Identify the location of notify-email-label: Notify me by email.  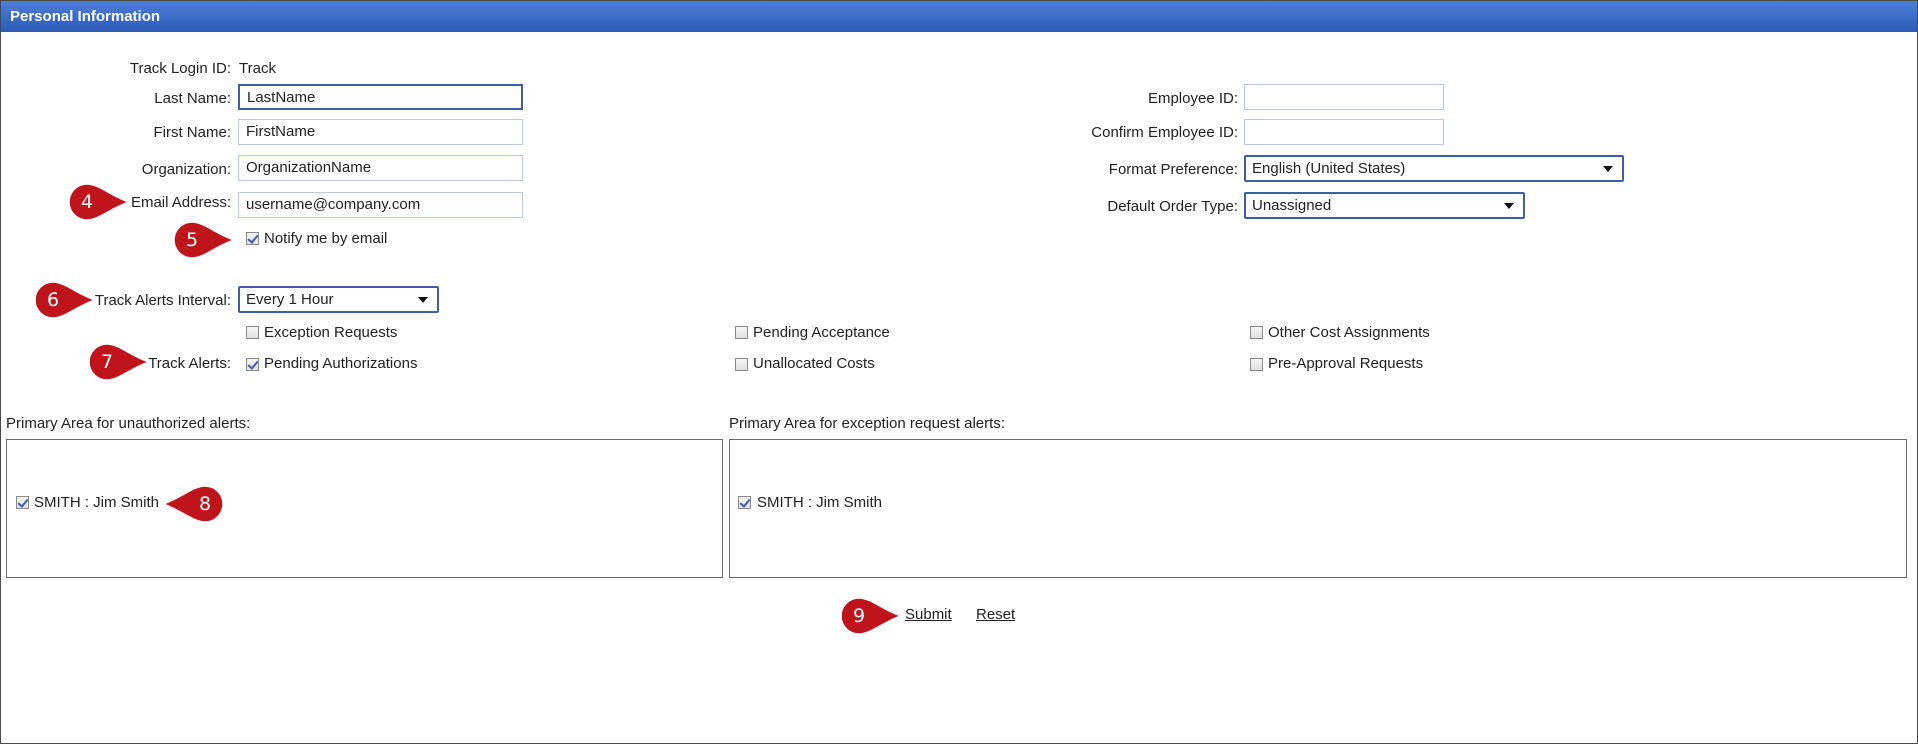
(326, 238).